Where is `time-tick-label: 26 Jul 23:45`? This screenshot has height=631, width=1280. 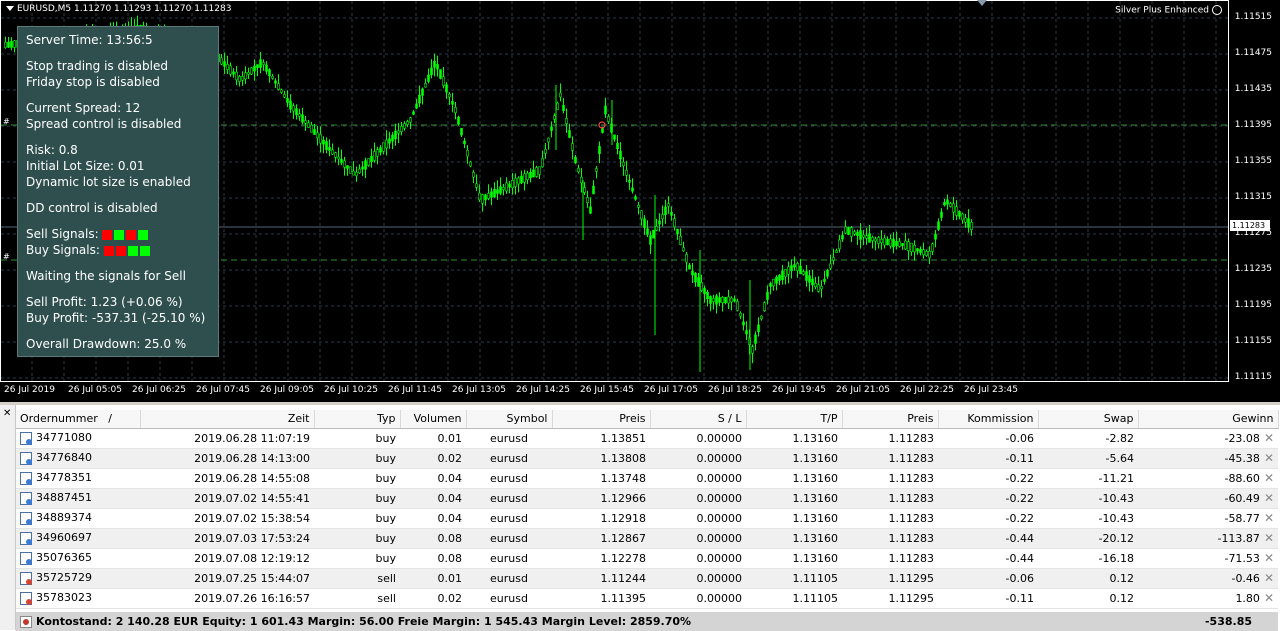
time-tick-label: 26 Jul 23:45 is located at coordinates (991, 390).